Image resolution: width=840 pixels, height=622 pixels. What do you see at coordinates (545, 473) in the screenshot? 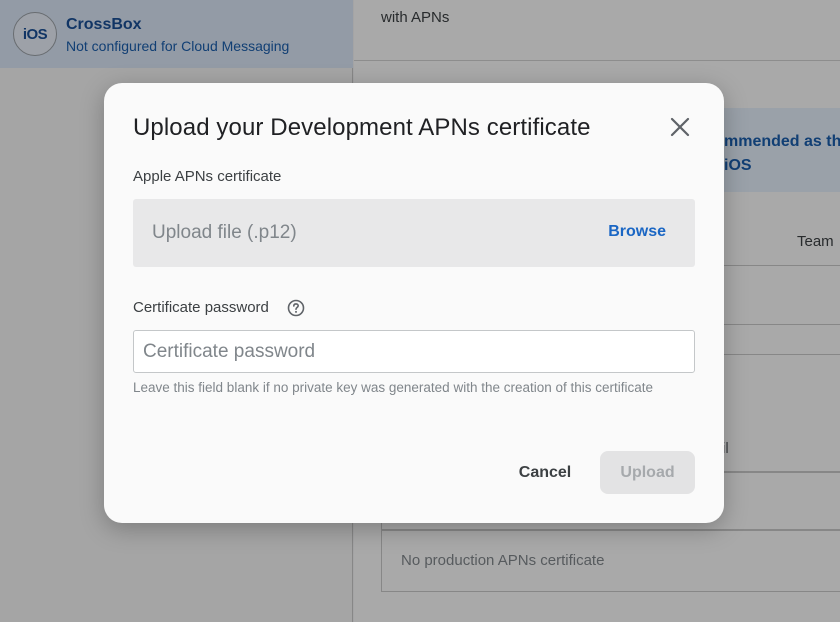
I see `cancel-button: Cancel` at bounding box center [545, 473].